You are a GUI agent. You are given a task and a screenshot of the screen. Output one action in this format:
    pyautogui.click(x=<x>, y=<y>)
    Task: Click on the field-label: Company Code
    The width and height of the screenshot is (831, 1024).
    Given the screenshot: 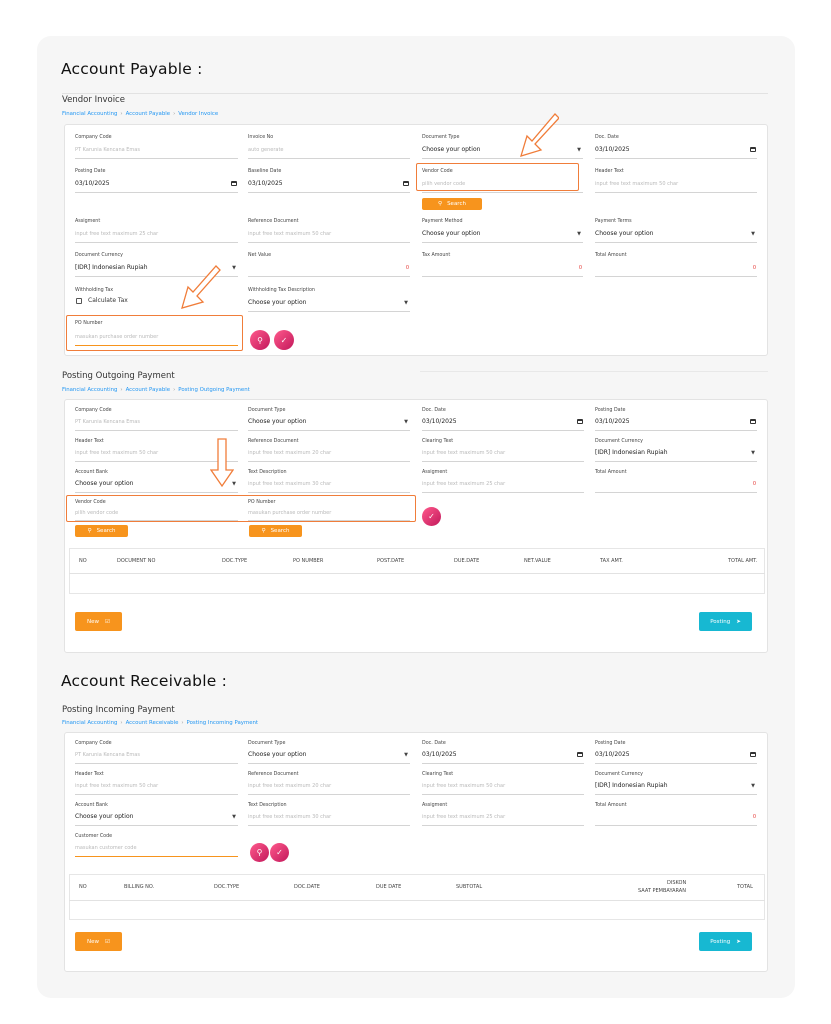 What is the action you would take?
    pyautogui.click(x=93, y=743)
    